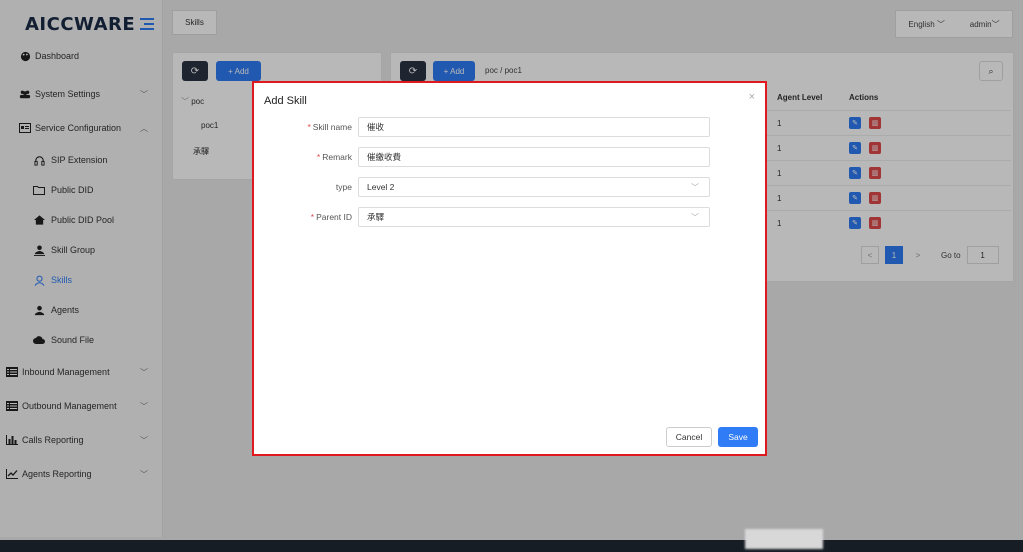 This screenshot has width=1023, height=552. I want to click on form-row-remark: * Remark 催繳收費, so click(509, 157).